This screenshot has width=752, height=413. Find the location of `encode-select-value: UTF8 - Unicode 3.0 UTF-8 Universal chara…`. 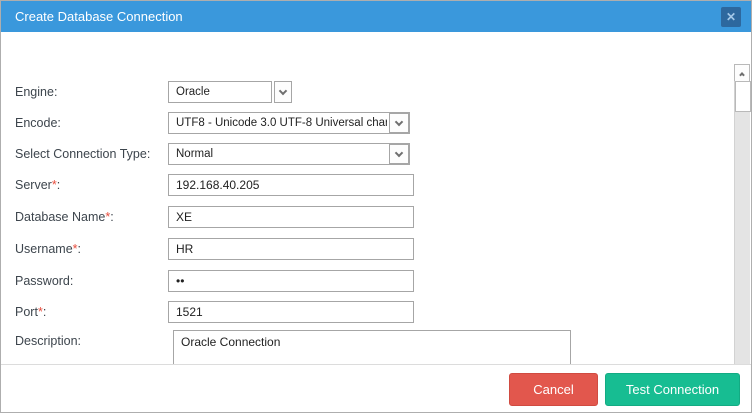

encode-select-value: UTF8 - Unicode 3.0 UTF-8 Universal chara… is located at coordinates (281, 123).